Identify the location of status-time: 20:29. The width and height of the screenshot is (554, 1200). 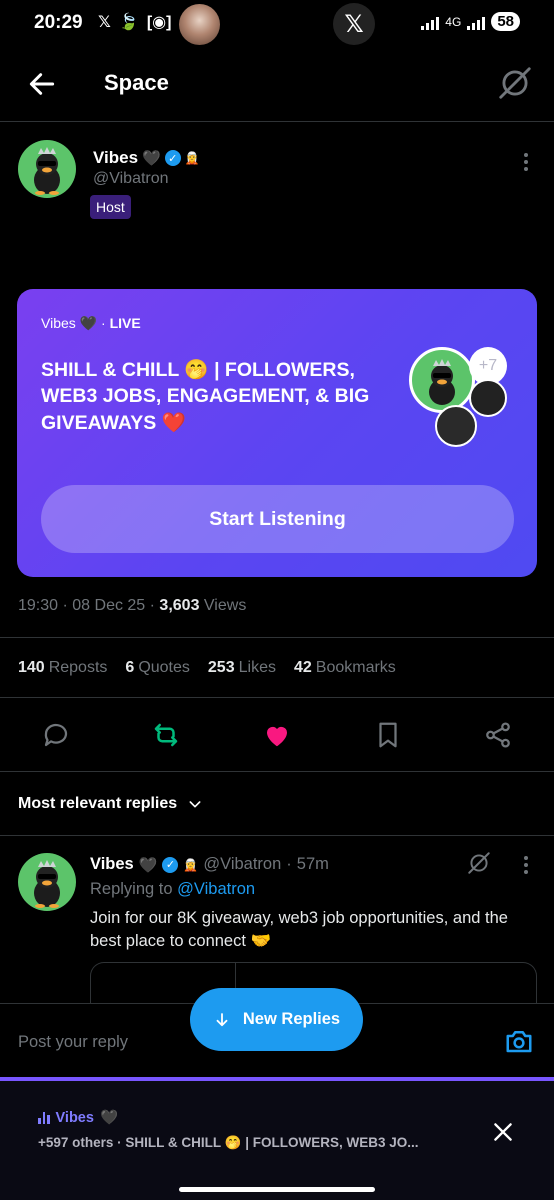
(58, 22).